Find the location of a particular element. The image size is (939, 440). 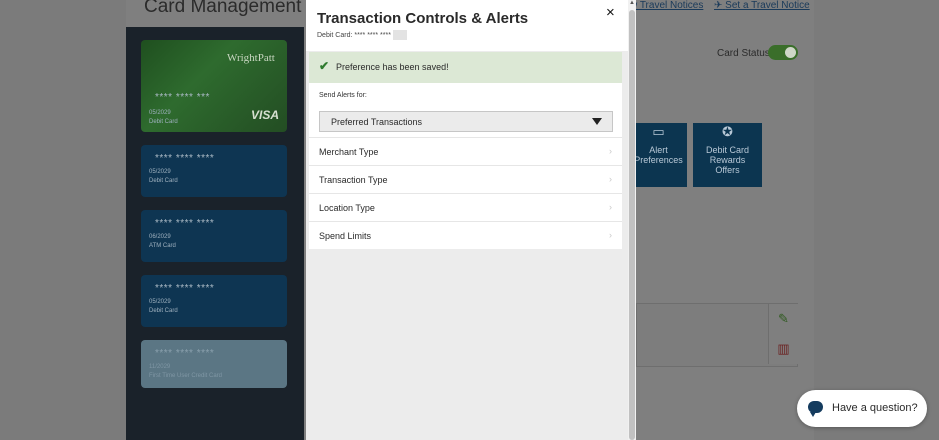

chevron-down-icon is located at coordinates (597, 121).